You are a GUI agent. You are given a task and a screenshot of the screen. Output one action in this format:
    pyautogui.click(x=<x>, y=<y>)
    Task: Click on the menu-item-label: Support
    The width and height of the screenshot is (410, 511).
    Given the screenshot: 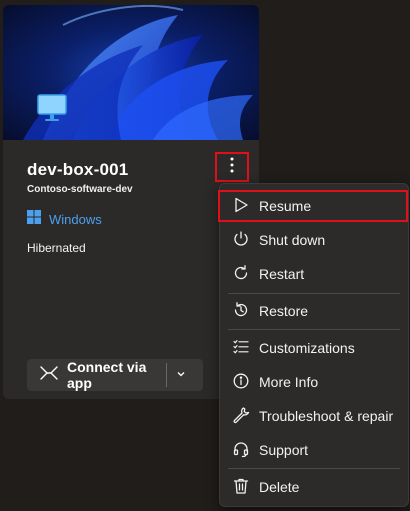 What is the action you would take?
    pyautogui.click(x=284, y=450)
    